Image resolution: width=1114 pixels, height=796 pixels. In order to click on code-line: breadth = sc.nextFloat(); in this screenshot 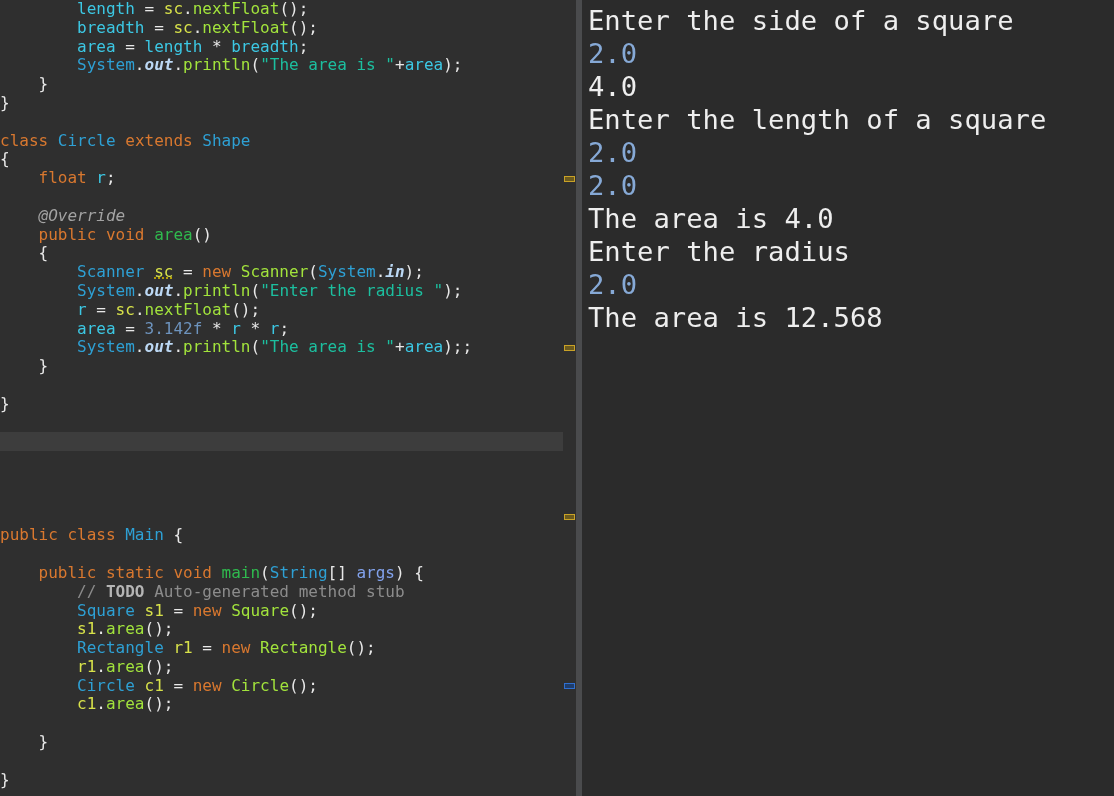, I will do `click(197, 28)`.